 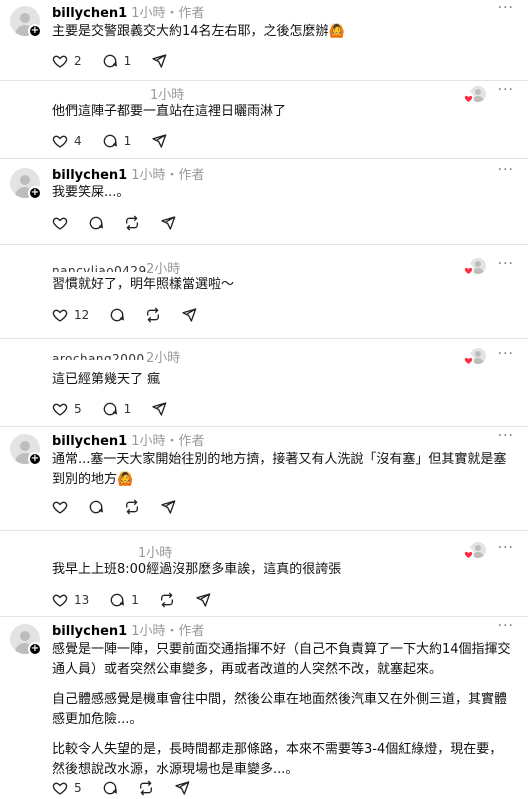 I want to click on timestamp: 2小時, so click(x=163, y=358).